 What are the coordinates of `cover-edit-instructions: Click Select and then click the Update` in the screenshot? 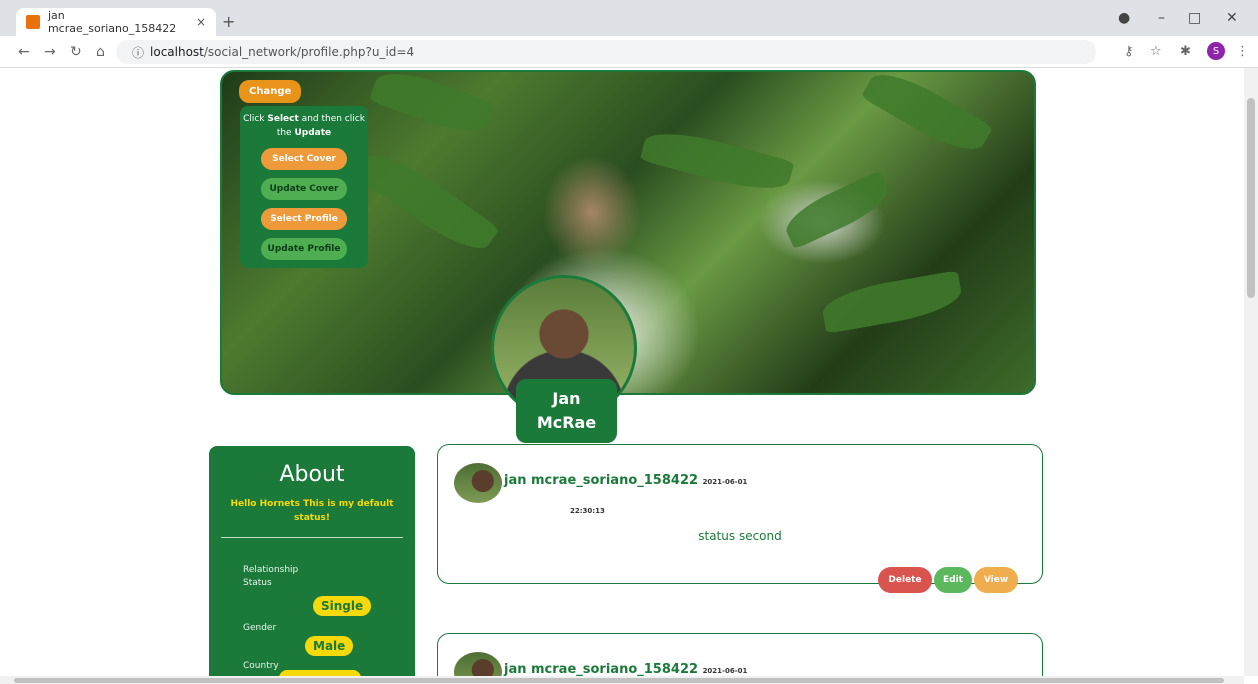 It's located at (304, 126).